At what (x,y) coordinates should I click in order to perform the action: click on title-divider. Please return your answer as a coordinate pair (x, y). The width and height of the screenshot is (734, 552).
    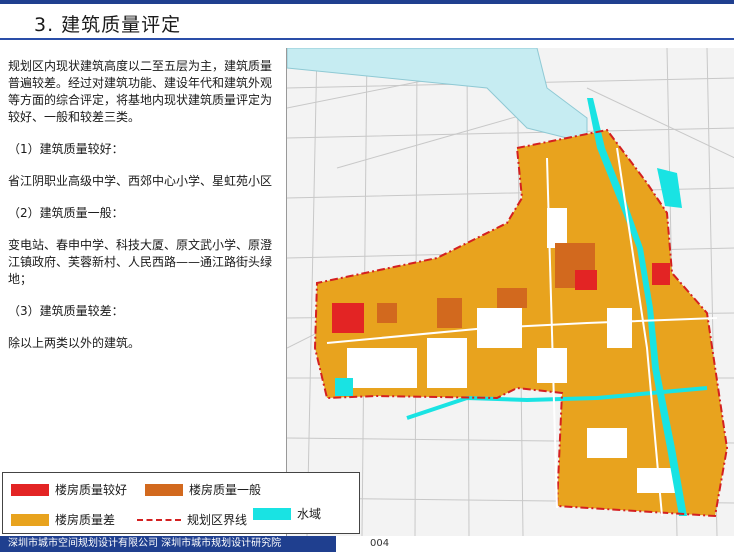
    Looking at the image, I should click on (367, 39).